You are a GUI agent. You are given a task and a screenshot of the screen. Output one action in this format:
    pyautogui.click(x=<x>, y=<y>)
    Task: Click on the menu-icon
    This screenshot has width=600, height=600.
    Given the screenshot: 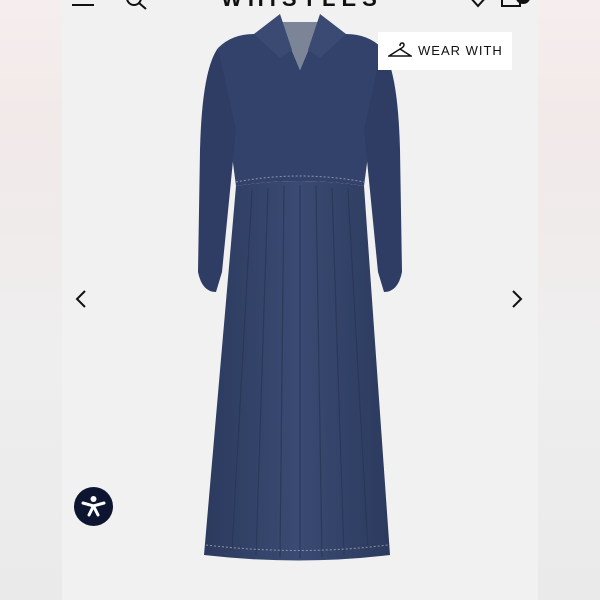 What is the action you would take?
    pyautogui.click(x=84, y=5)
    